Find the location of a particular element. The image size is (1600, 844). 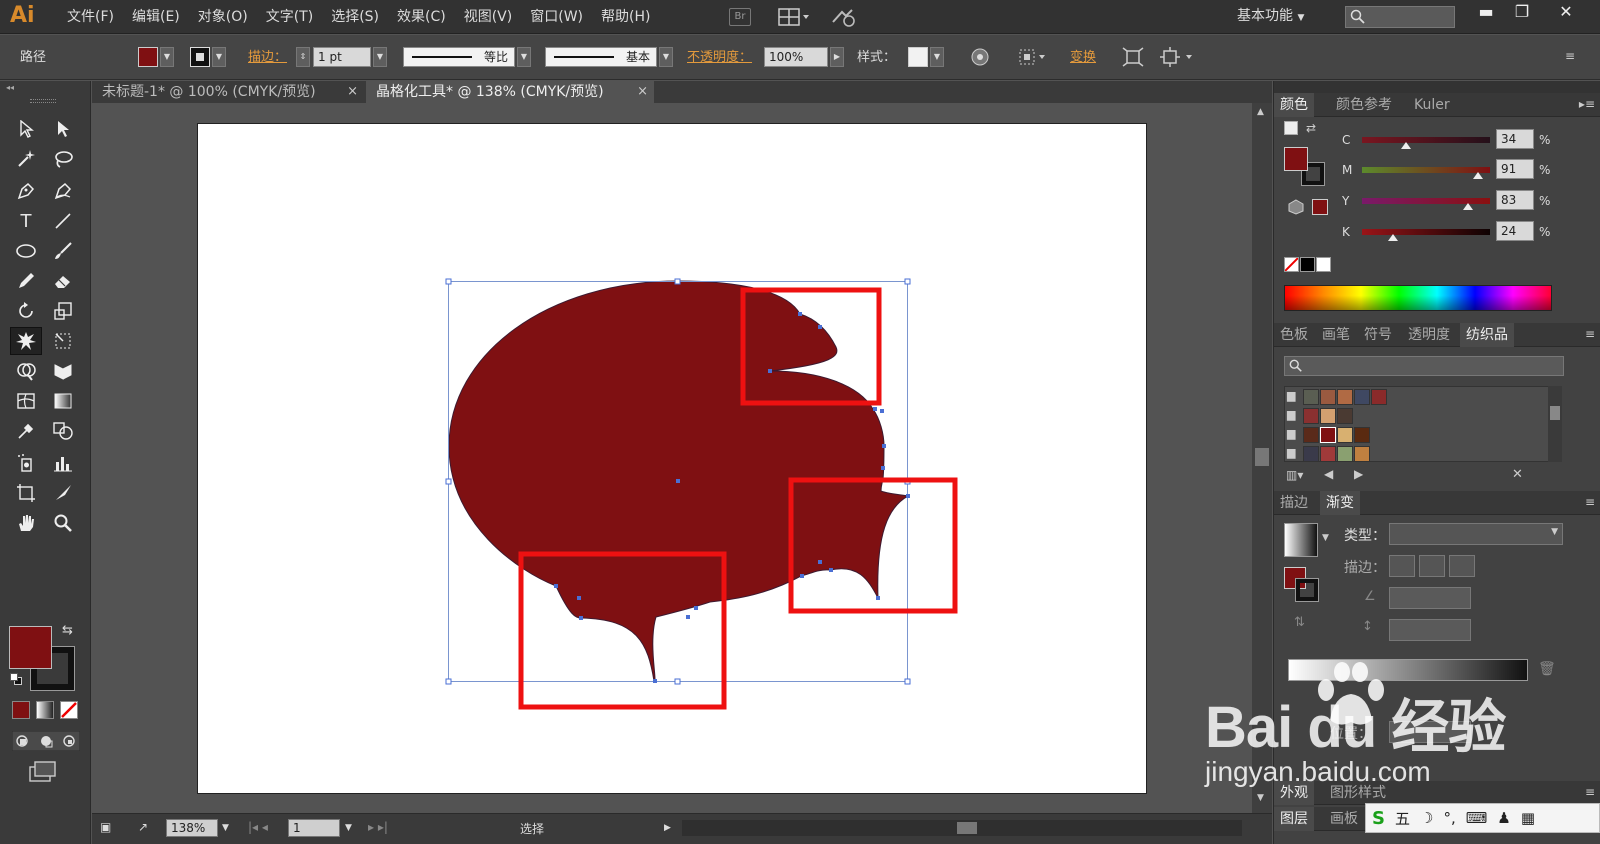

scroll-down-icon: ▼ is located at coordinates (1260, 798).